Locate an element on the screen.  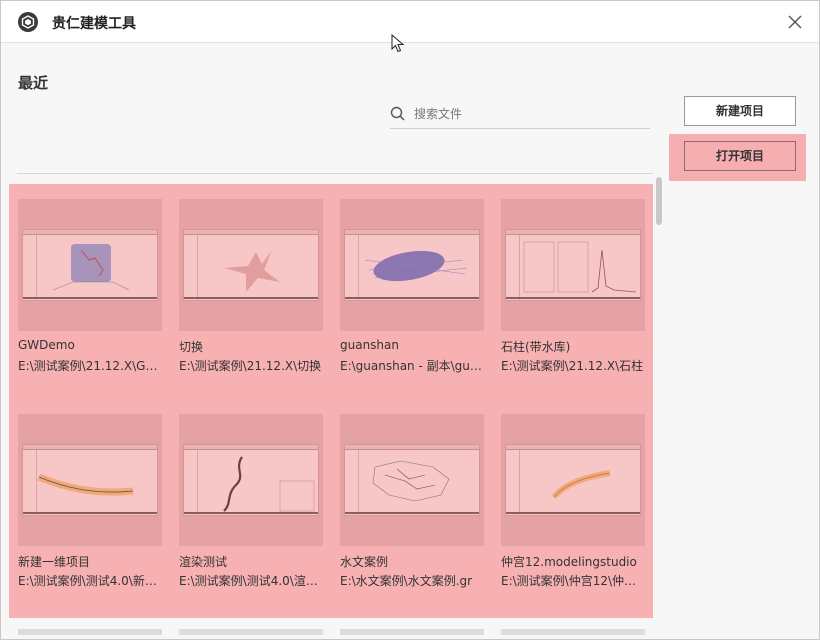
project-path: E:\测试案例\测试4.0\渲染测试 is located at coordinates (251, 581).